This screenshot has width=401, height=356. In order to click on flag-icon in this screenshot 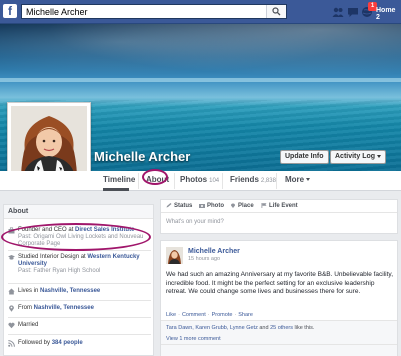, I will do `click(264, 205)`.